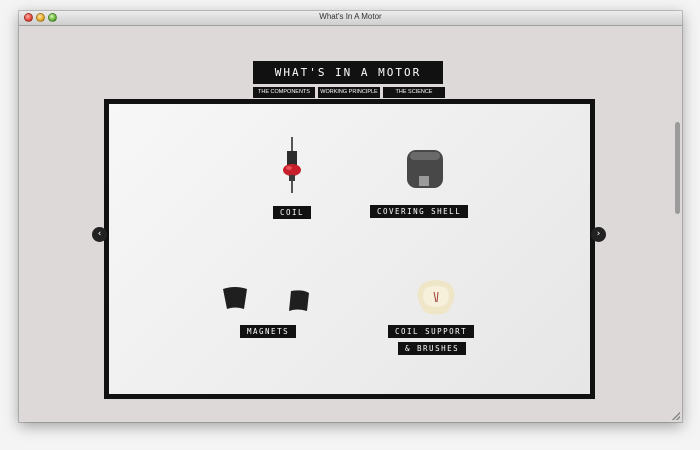  What do you see at coordinates (419, 211) in the screenshot?
I see `covering-shell-label: COVERING SHELL` at bounding box center [419, 211].